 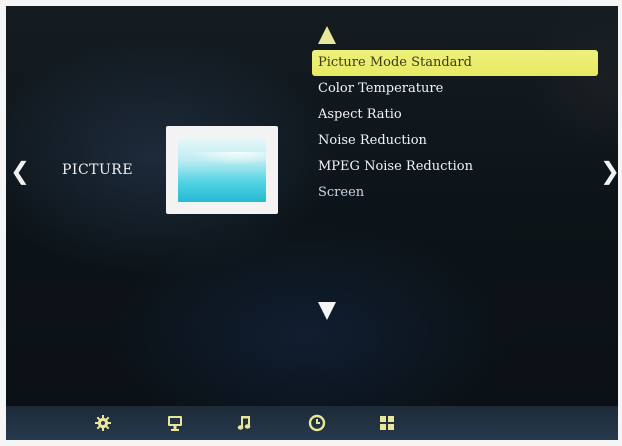 I want to click on clock-icon, so click(x=317, y=423).